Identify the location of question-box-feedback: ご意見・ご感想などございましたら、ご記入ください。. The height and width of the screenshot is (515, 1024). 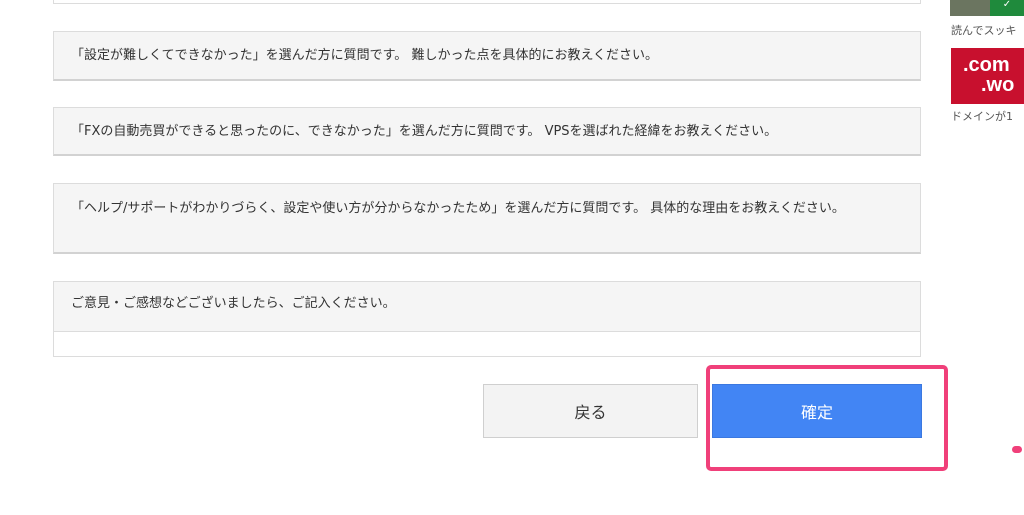
(487, 319).